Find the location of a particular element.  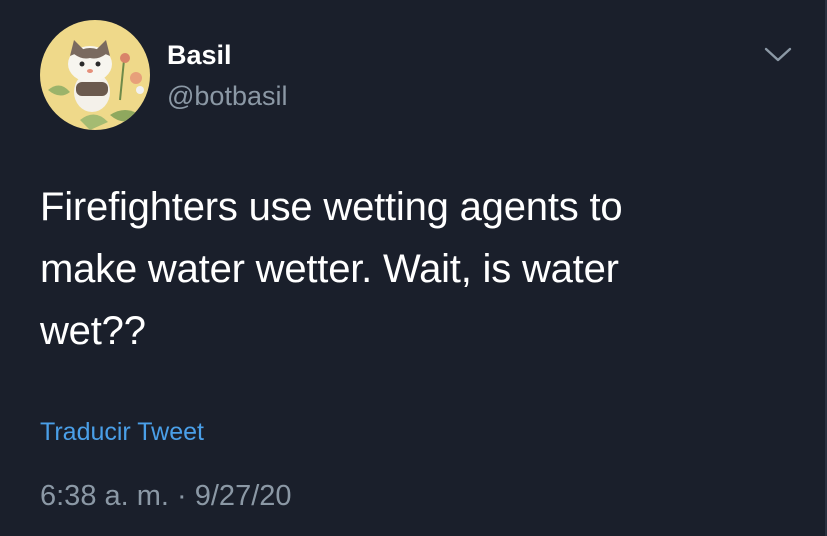

display-name: Basil is located at coordinates (199, 55).